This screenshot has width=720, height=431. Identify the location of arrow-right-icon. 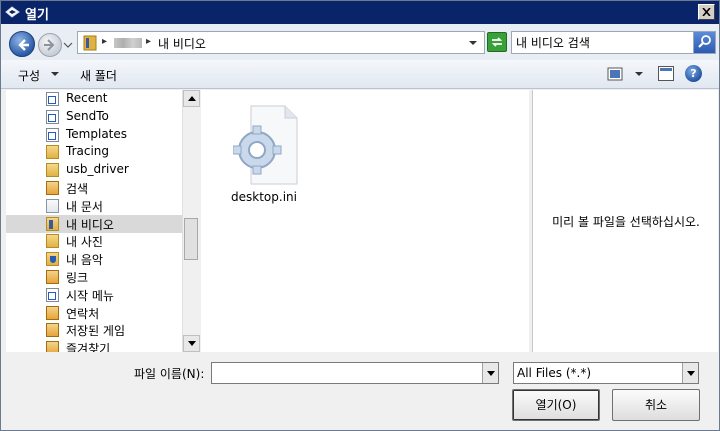
(49, 45).